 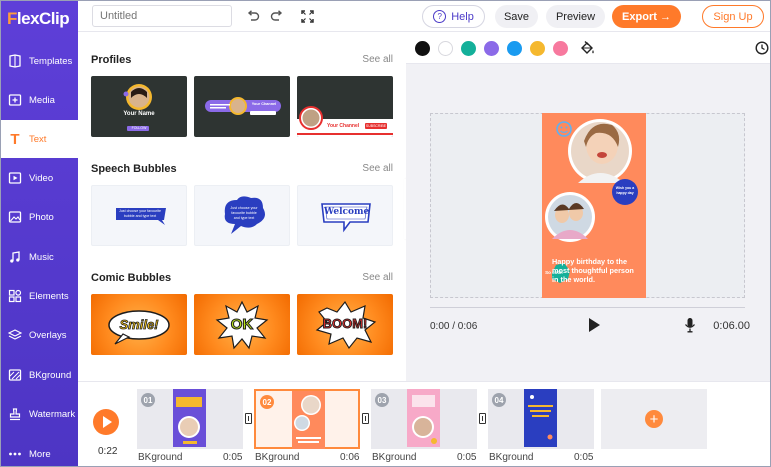 I want to click on sidebar-item-label: Video, so click(x=41, y=178).